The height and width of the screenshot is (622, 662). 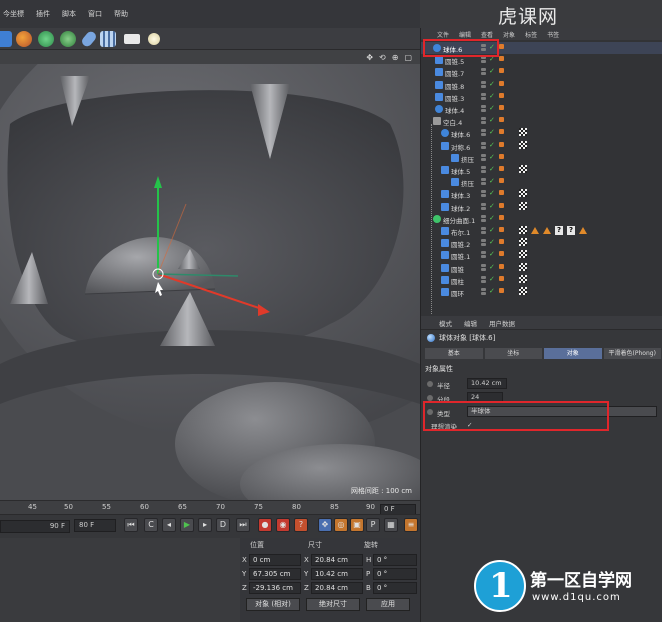 I want to click on om-menu-bookmark: 书签, so click(x=553, y=34).